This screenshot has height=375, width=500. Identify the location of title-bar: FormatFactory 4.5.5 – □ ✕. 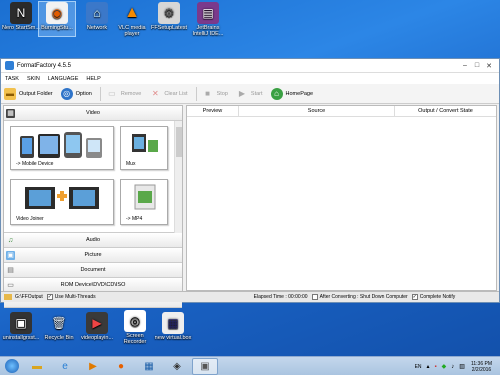
(250, 66).